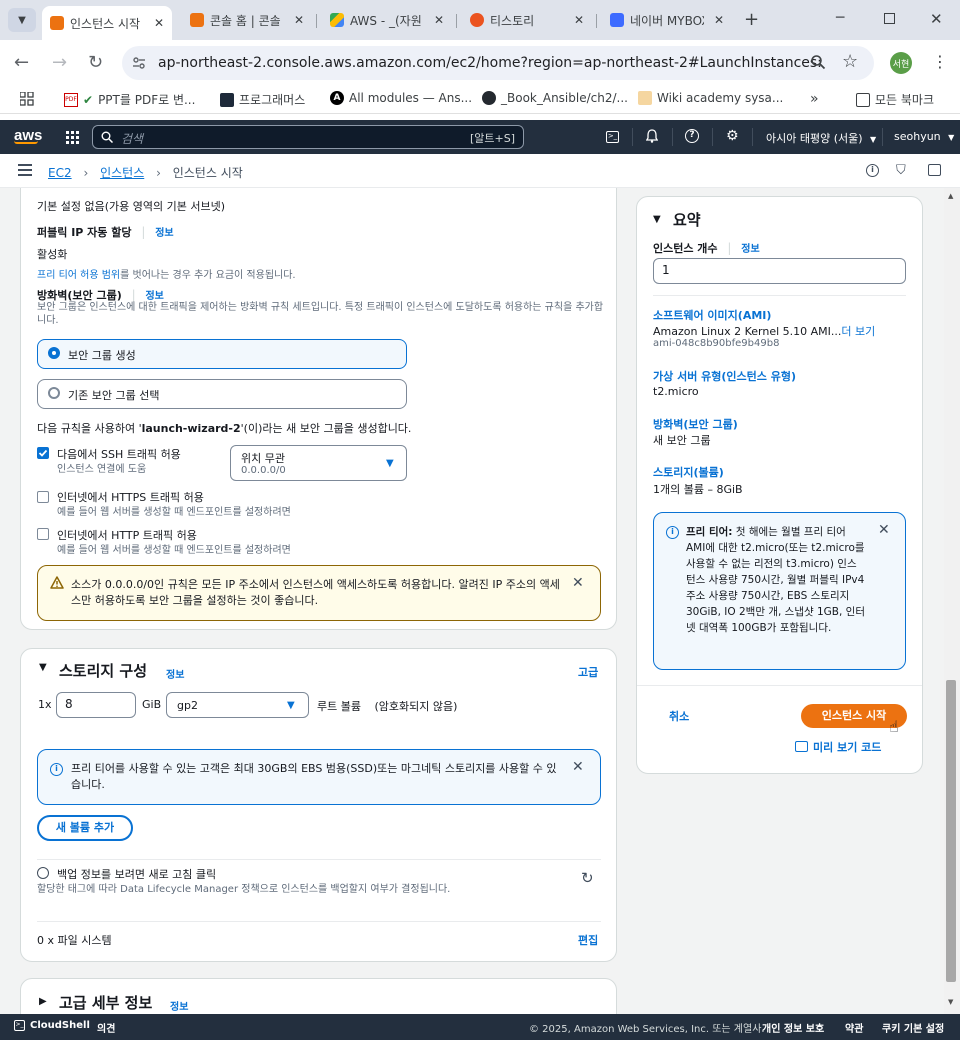  I want to click on instance-count-input: 1, so click(779, 271).